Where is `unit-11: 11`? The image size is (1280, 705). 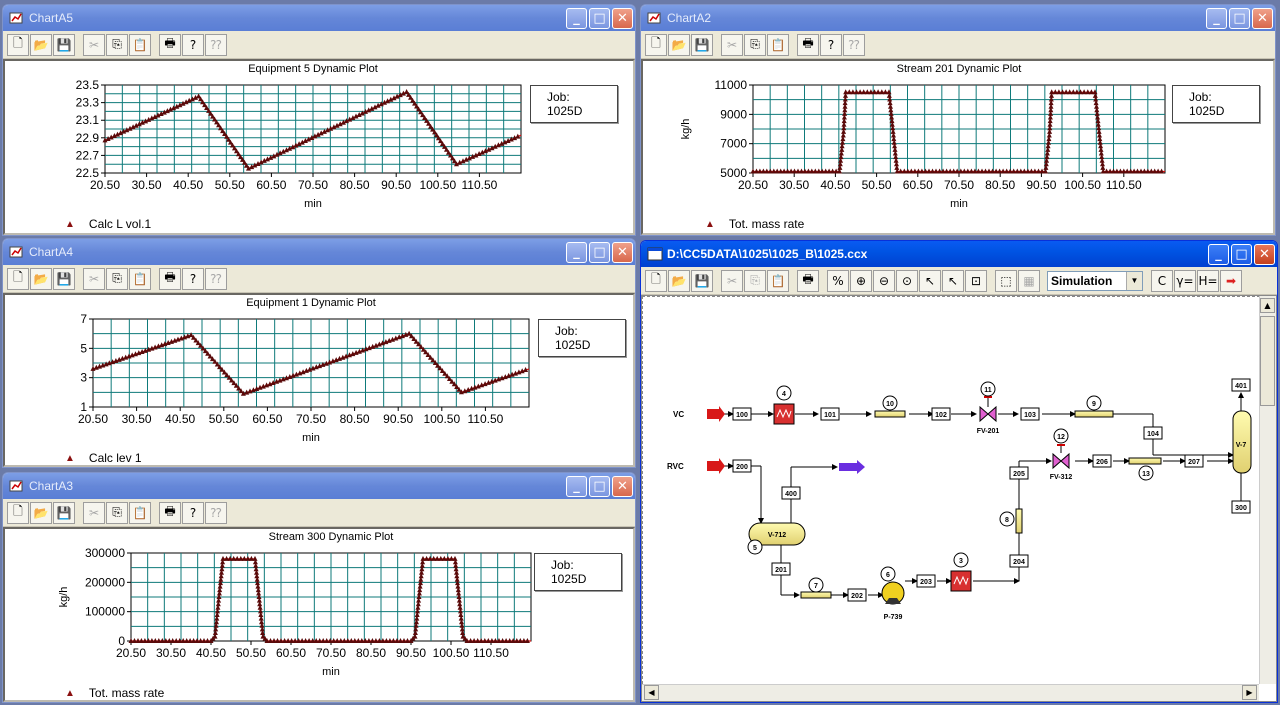
unit-11: 11 is located at coordinates (988, 390).